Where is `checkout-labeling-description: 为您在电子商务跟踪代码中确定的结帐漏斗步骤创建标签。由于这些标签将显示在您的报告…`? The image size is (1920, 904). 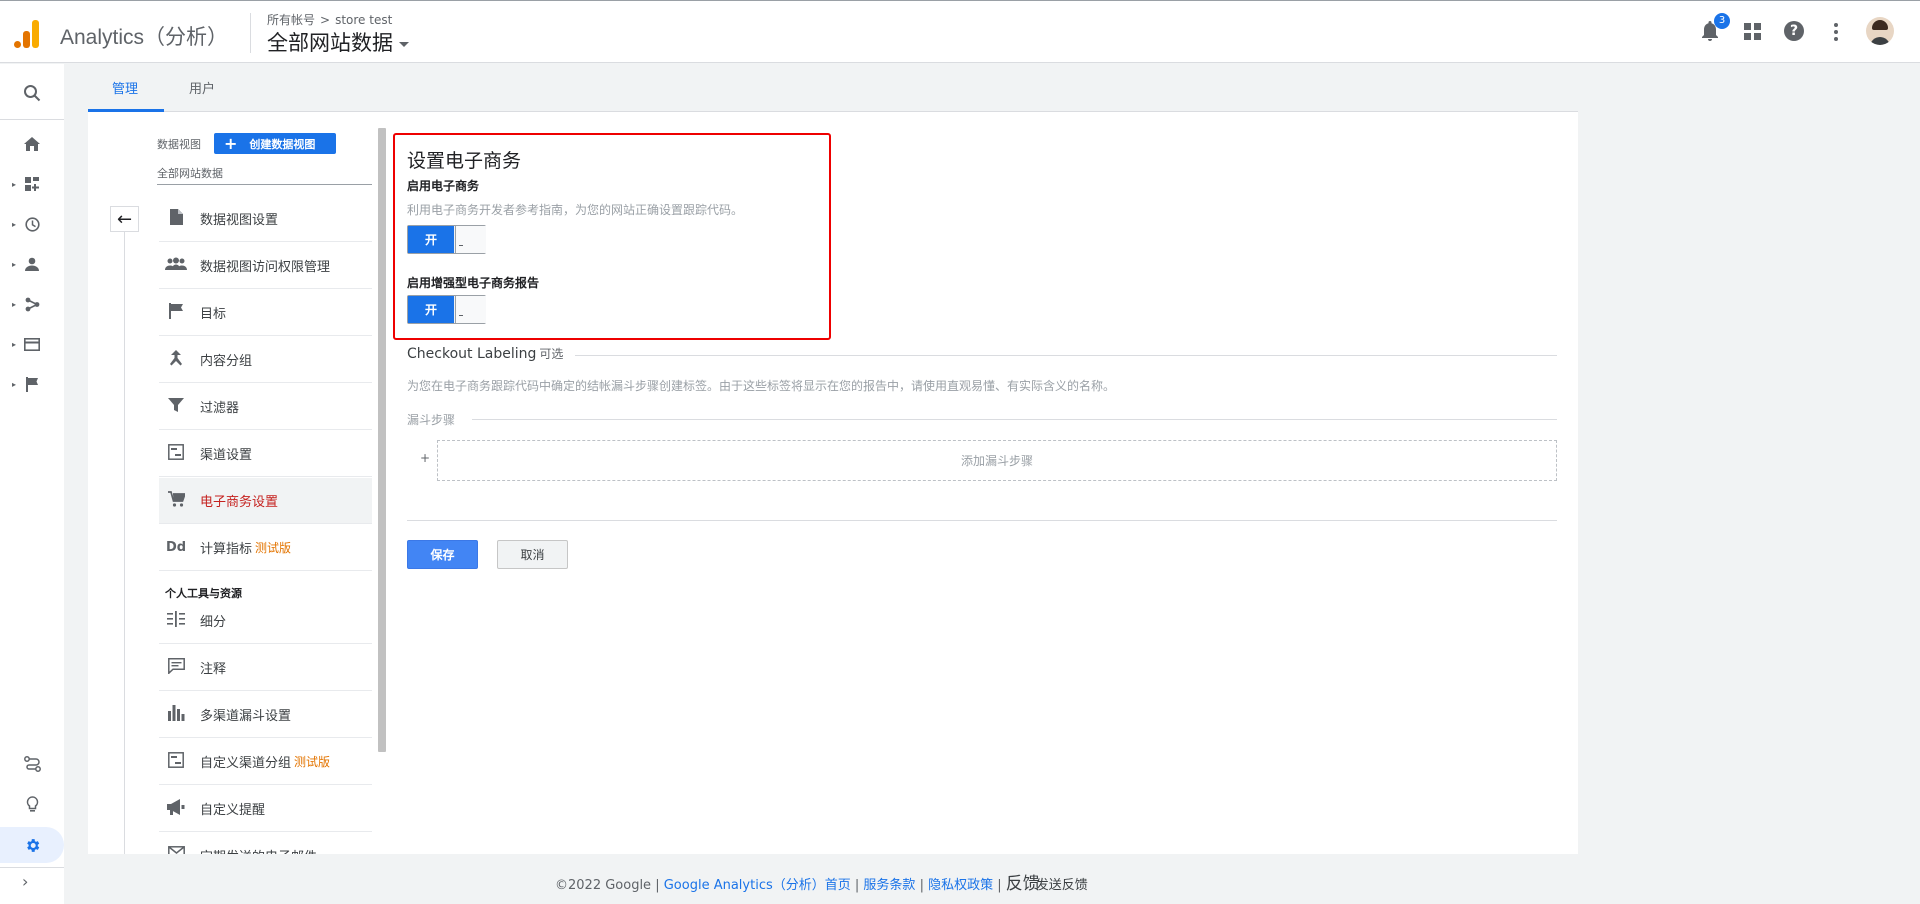
checkout-labeling-description: 为您在电子商务跟踪代码中确定的结帐漏斗步骤创建标签。由于这些标签将显示在您的报告… is located at coordinates (761, 386).